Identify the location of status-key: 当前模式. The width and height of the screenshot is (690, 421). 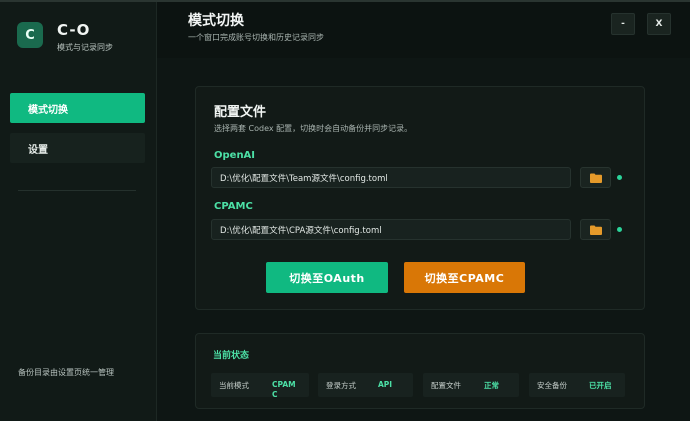
(234, 385).